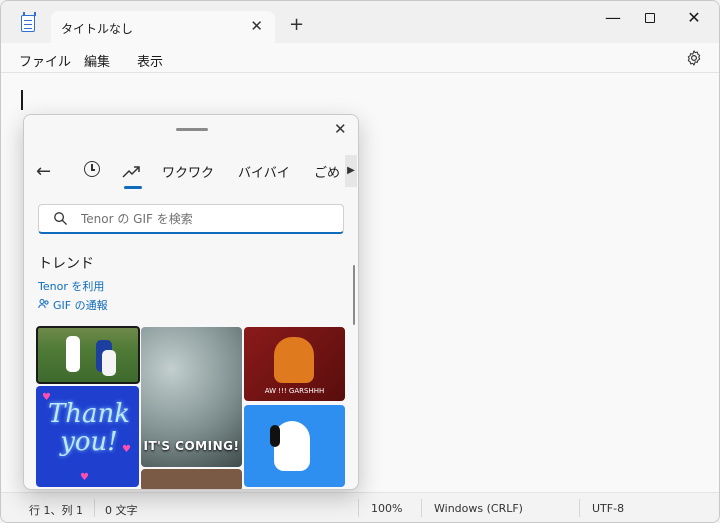 The width and height of the screenshot is (720, 523). What do you see at coordinates (89, 428) in the screenshot?
I see `gif-caption: Thank you!` at bounding box center [89, 428].